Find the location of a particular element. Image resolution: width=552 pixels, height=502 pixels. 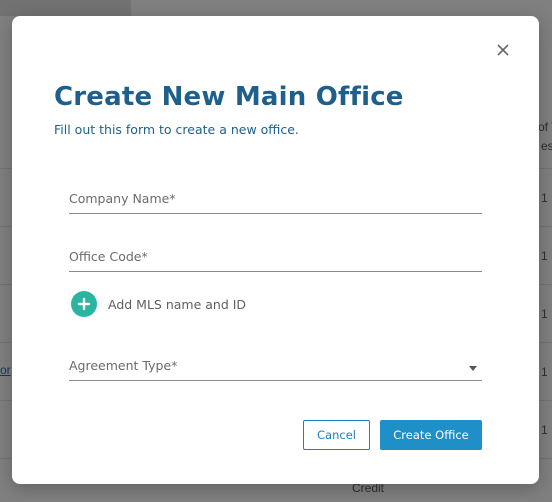

company-name-field: Company Name* is located at coordinates (275, 201).